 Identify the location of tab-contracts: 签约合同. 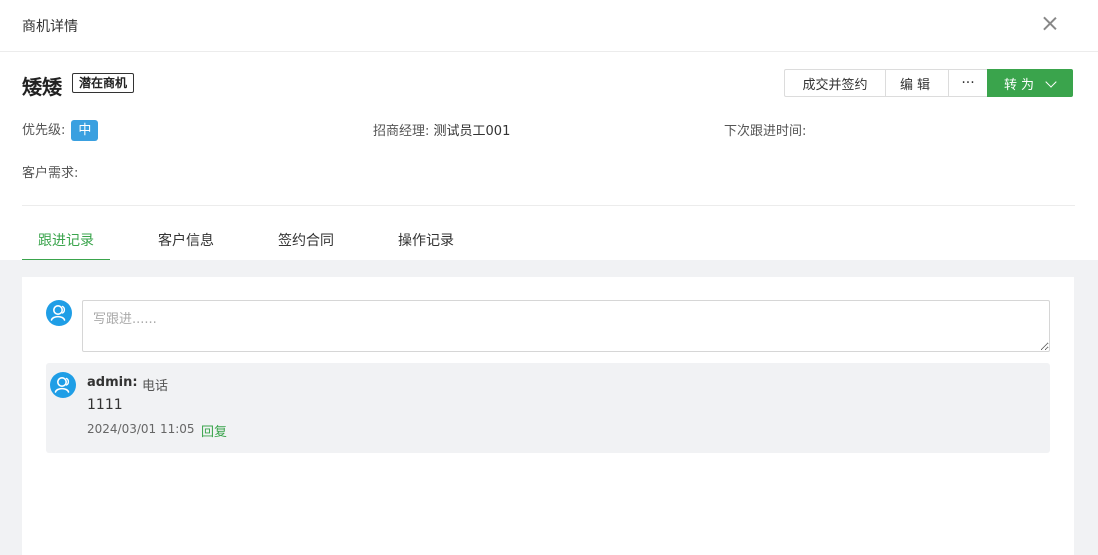
(306, 241).